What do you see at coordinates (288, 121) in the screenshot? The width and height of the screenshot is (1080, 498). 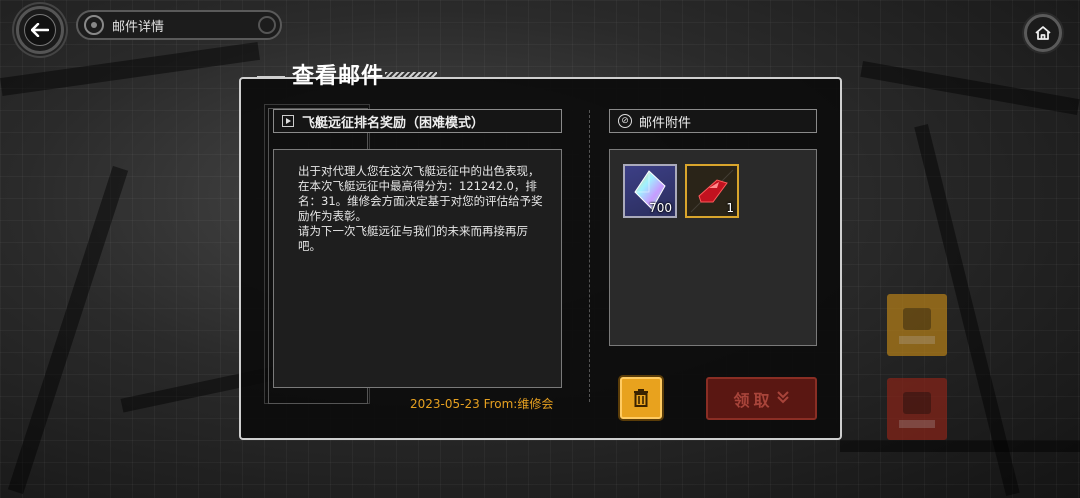 I see `play-icon` at bounding box center [288, 121].